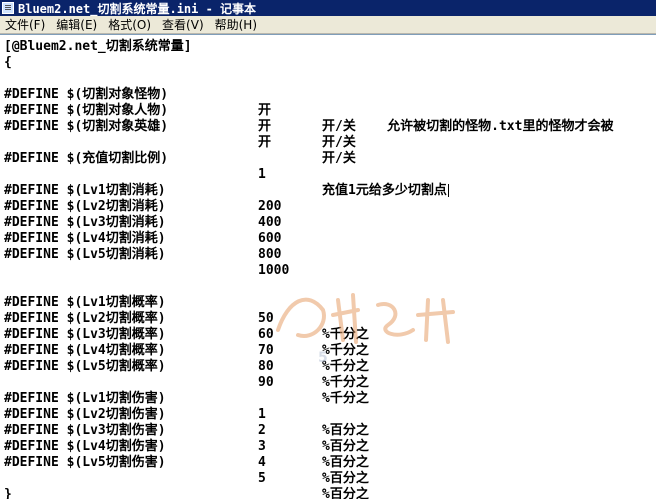 The width and height of the screenshot is (656, 499). I want to click on define-line: #DEFINE $(Lv5切割伤害) 5 %百分之, so click(330, 469).